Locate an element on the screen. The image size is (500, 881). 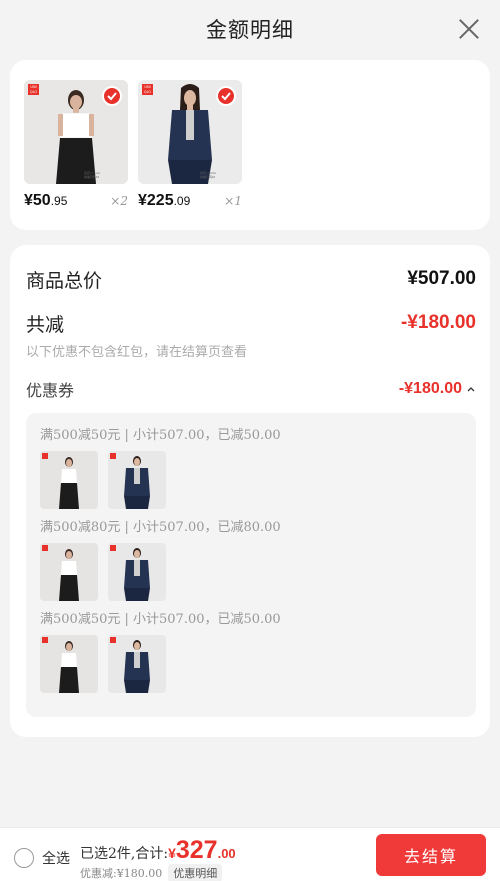
summary-currency: ¥ is located at coordinates (172, 853).